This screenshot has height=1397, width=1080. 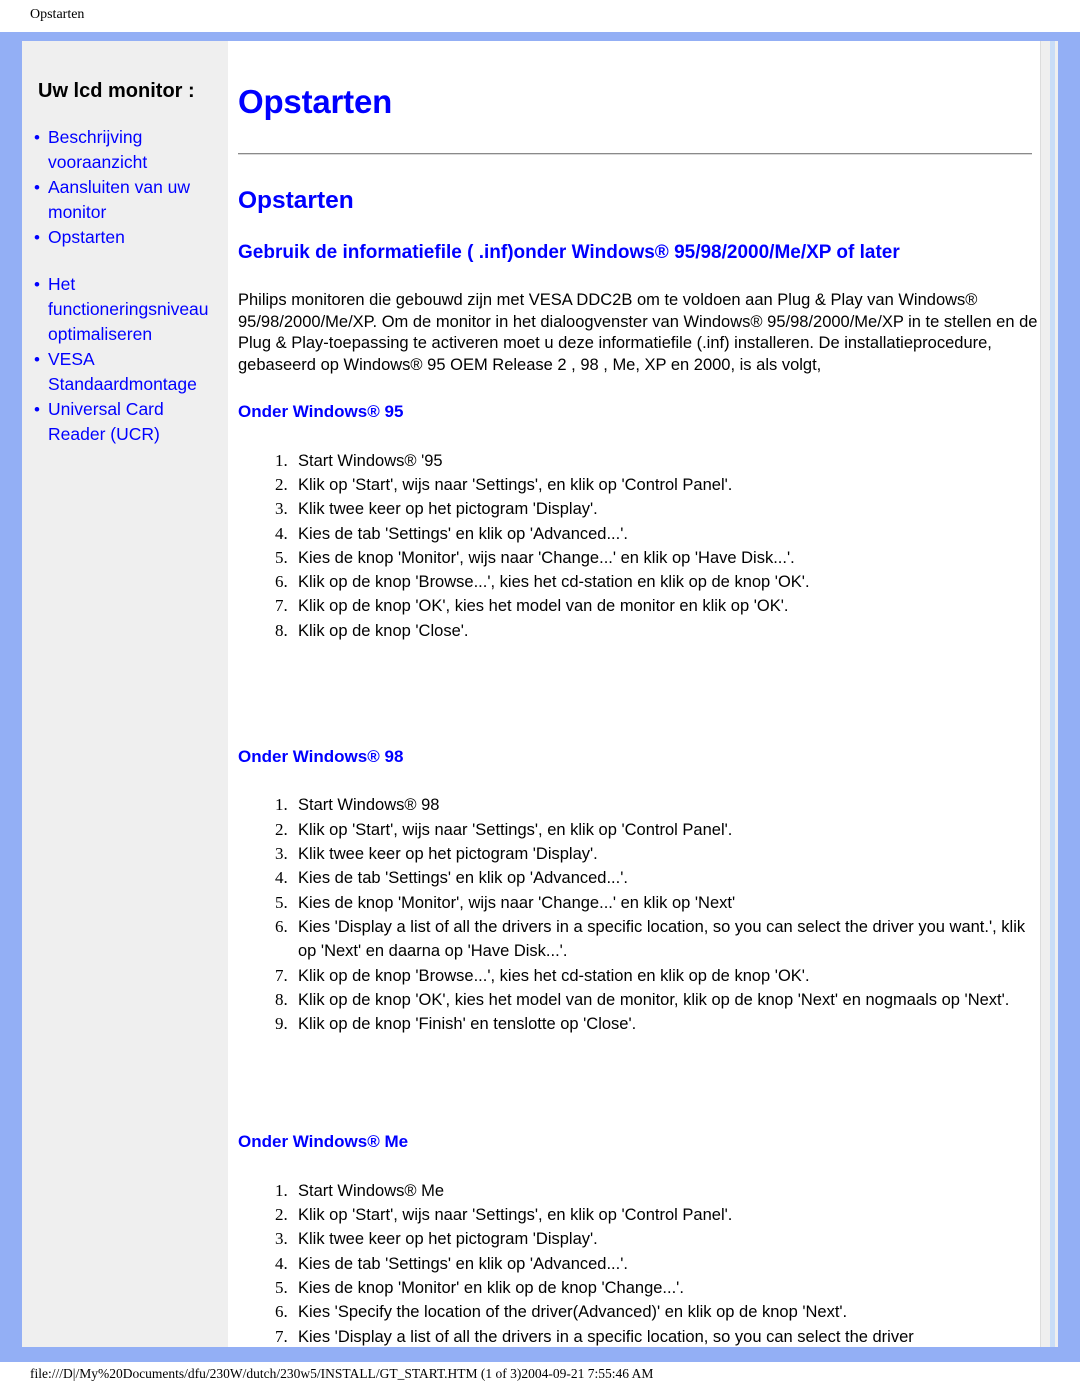 I want to click on heading-windows-me: Onder Windows® Me, so click(x=323, y=1142).